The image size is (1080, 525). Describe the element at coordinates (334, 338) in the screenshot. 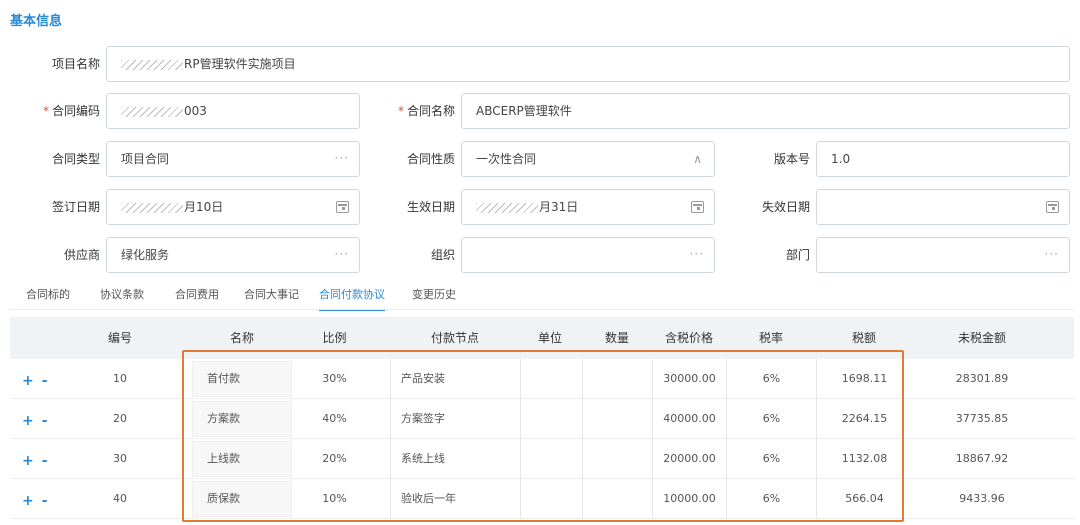

I see `col-ratio: 比例` at that location.